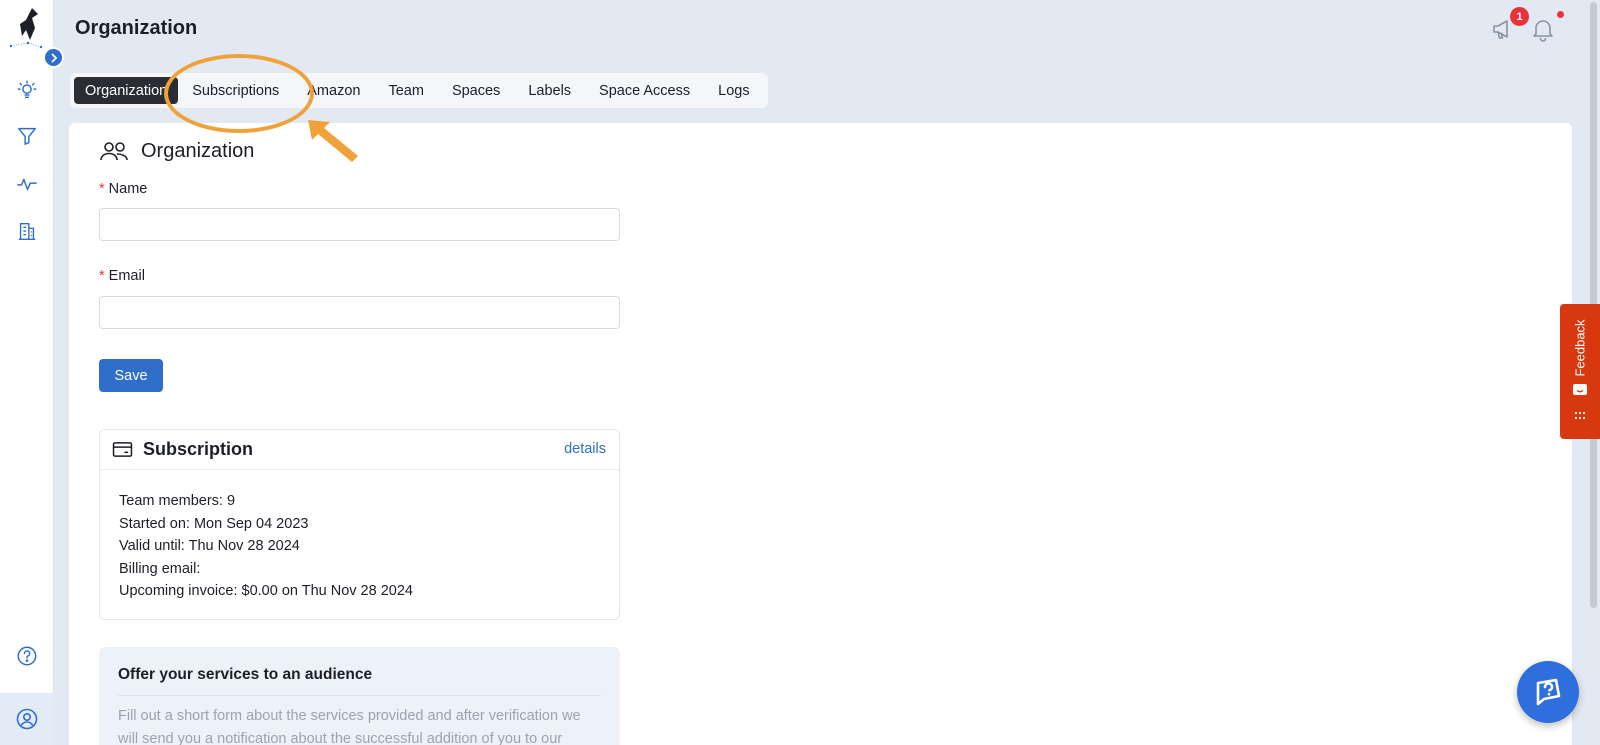 This screenshot has height=745, width=1600. Describe the element at coordinates (239, 93) in the screenshot. I see `highlight-ring-annotation` at that location.